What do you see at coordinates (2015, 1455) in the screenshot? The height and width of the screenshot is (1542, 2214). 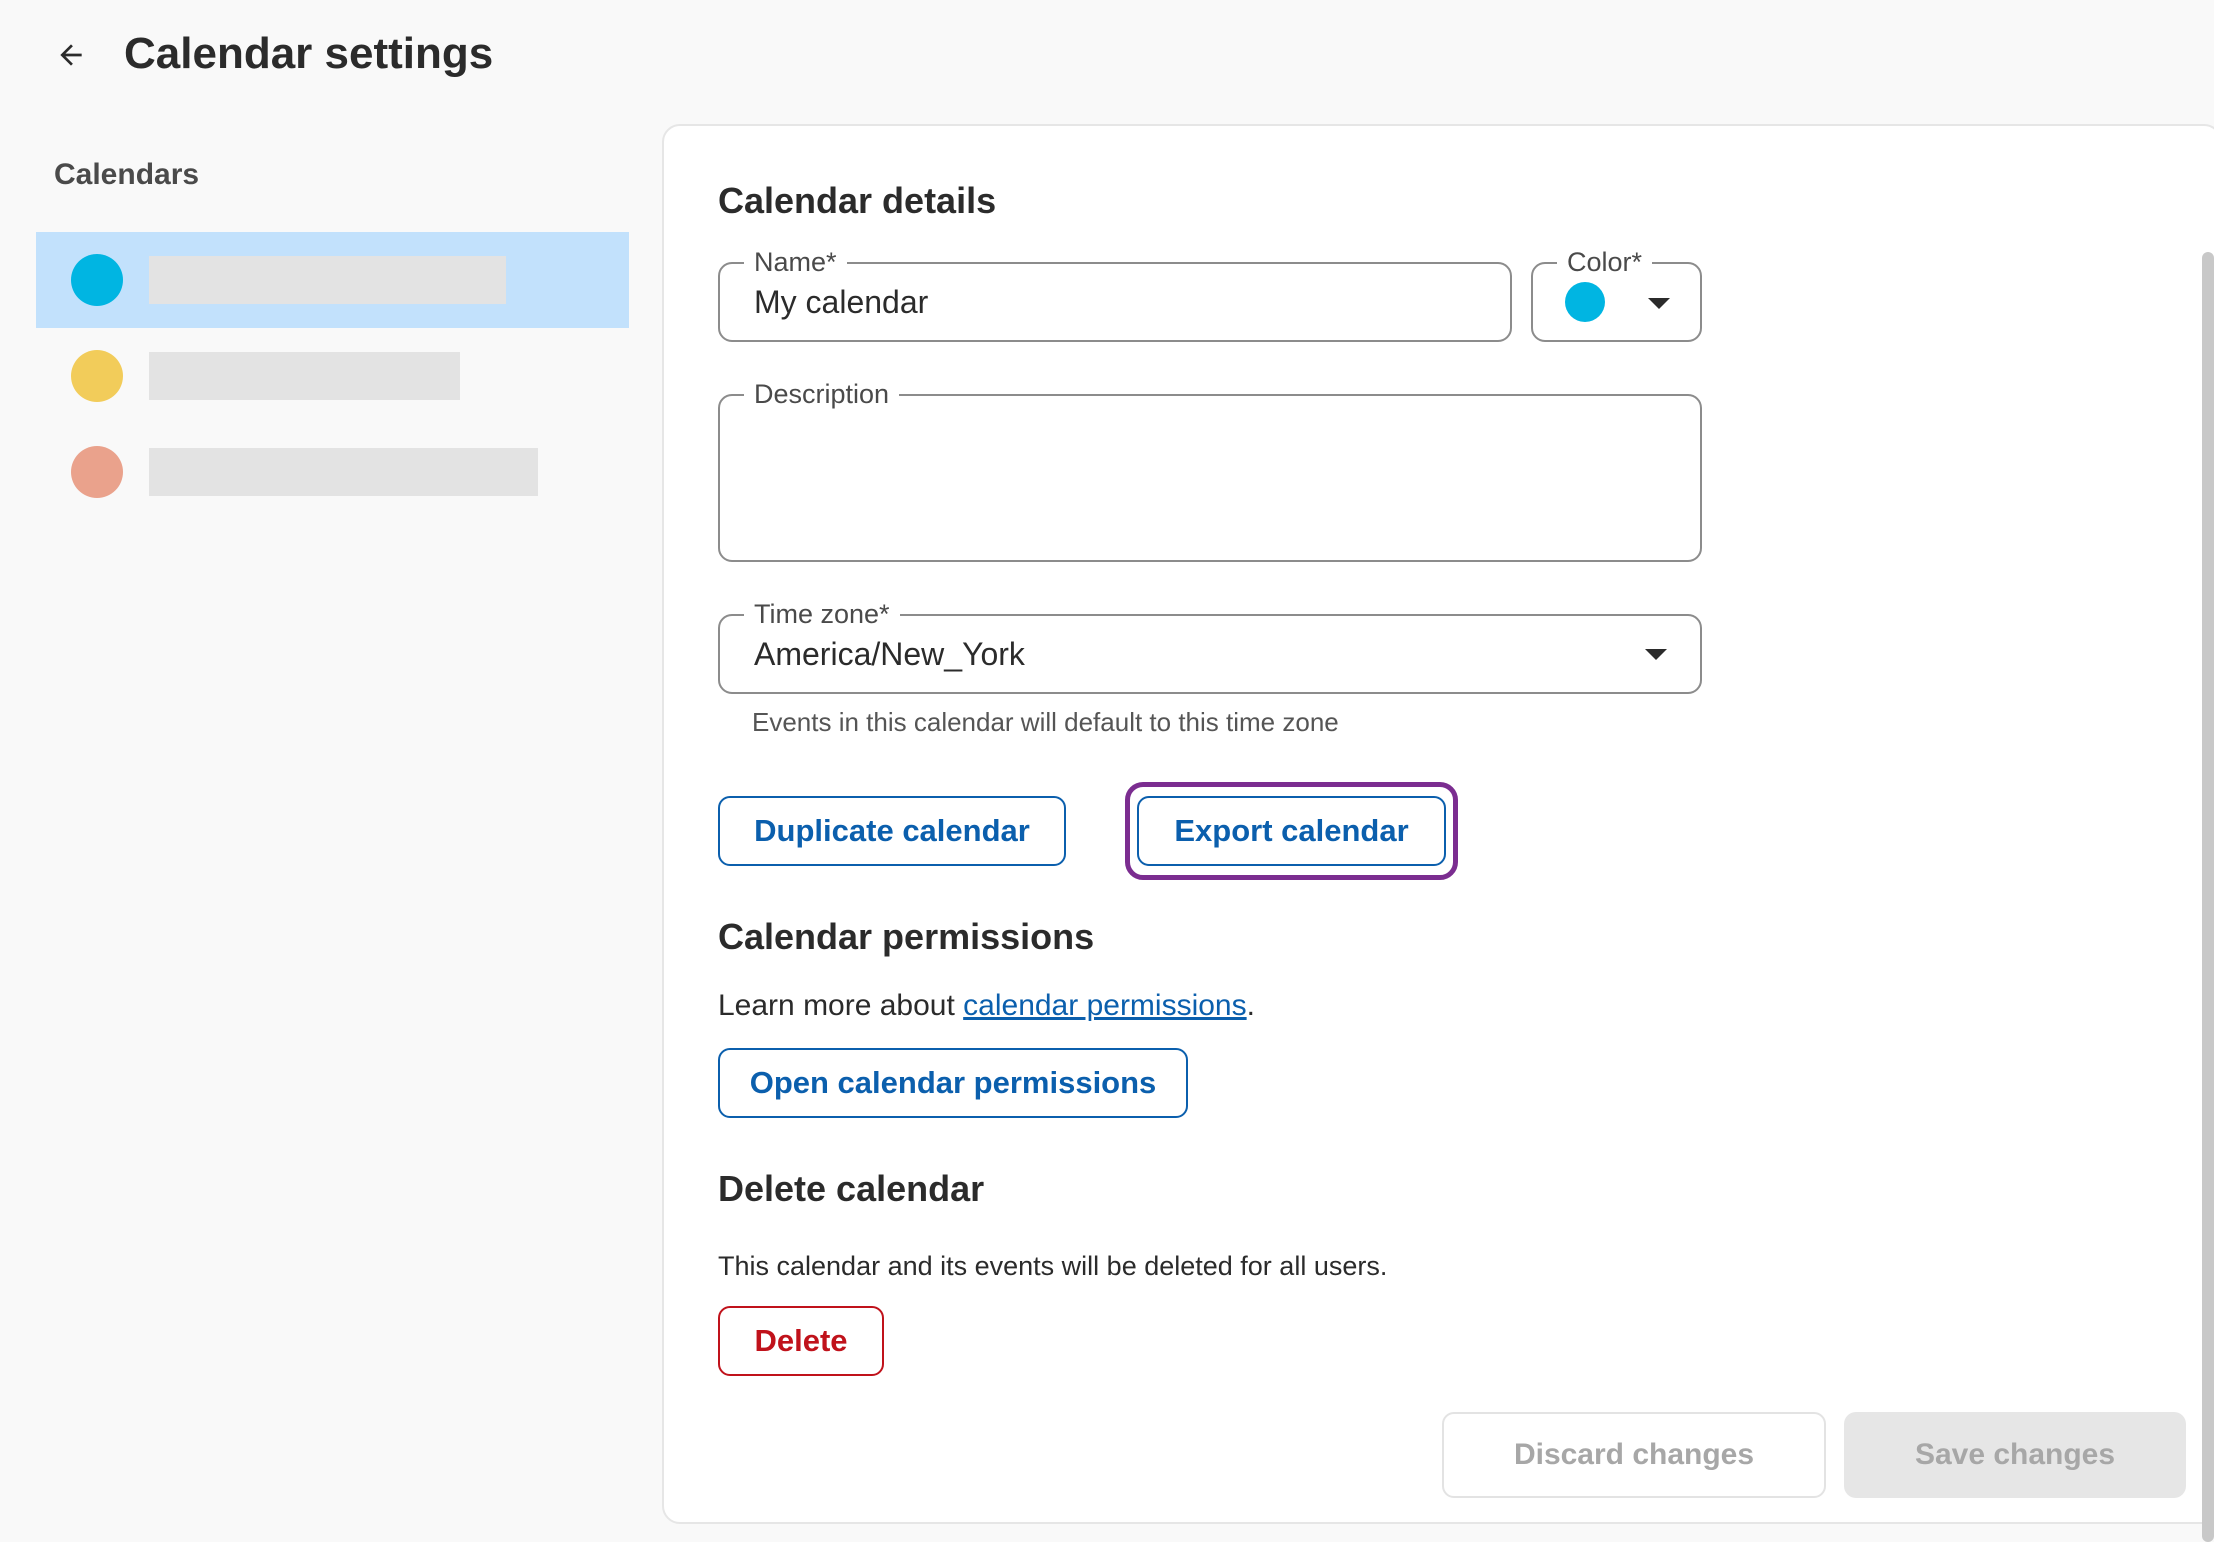 I see `save-changes-button: Save changes` at bounding box center [2015, 1455].